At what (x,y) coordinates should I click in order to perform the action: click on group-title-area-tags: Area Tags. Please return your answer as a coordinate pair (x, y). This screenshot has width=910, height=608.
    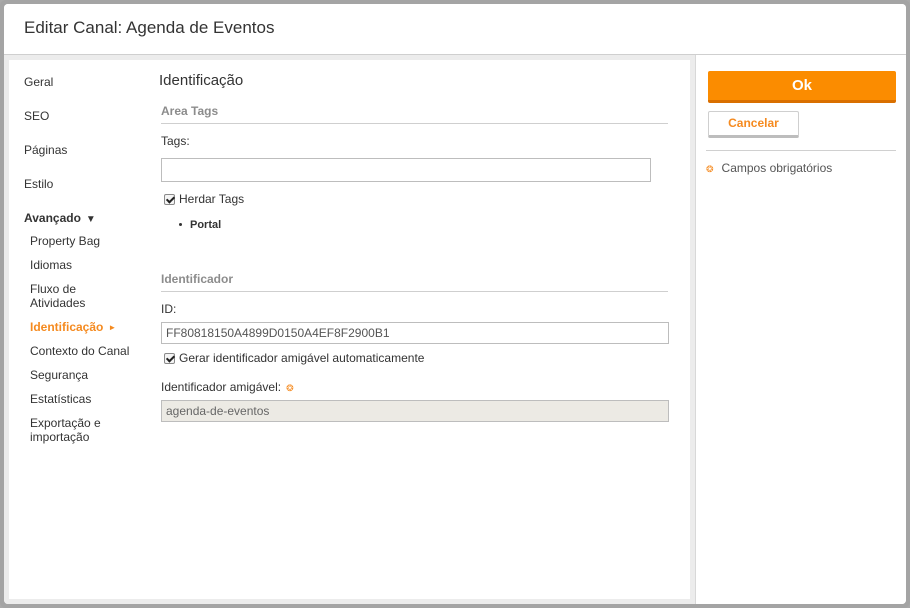
    Looking at the image, I should click on (414, 114).